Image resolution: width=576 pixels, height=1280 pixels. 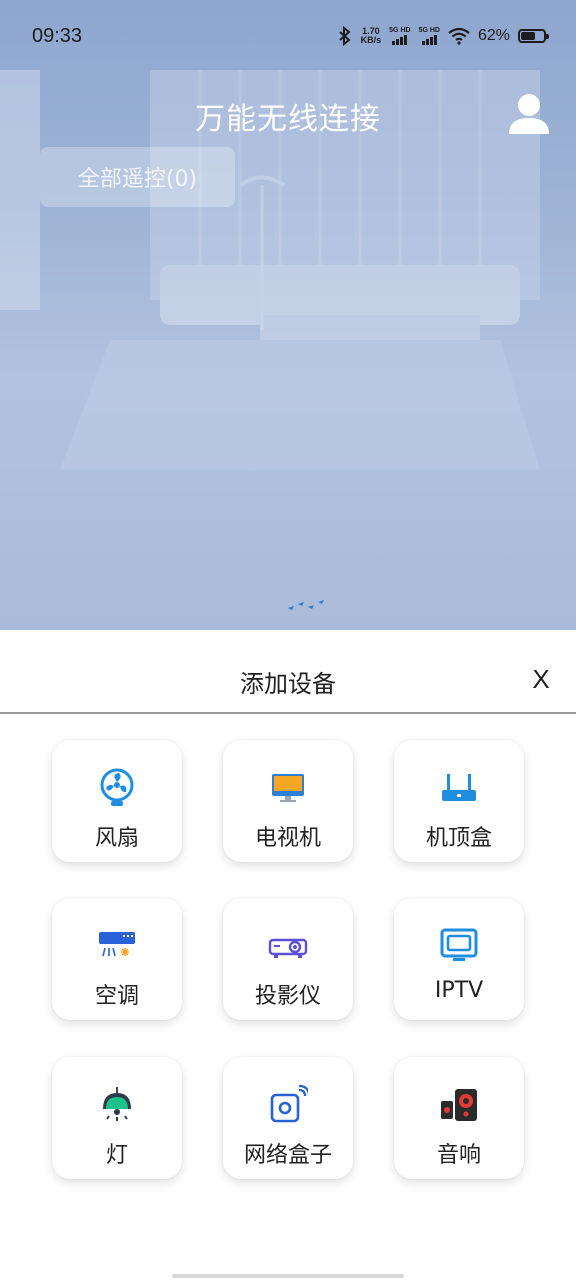 I want to click on sim2-signal: 5G HD, so click(x=429, y=36).